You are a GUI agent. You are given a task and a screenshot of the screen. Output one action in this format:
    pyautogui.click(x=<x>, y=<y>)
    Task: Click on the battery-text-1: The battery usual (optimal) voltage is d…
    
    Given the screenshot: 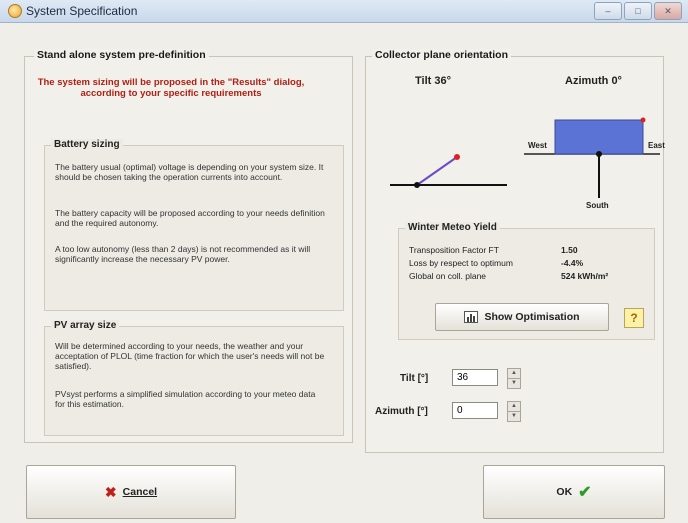 What is the action you would take?
    pyautogui.click(x=189, y=172)
    